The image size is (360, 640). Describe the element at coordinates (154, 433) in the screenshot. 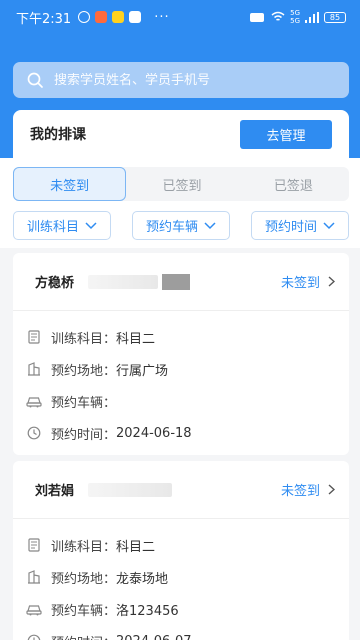

I see `time-value: 2024-06-18` at that location.